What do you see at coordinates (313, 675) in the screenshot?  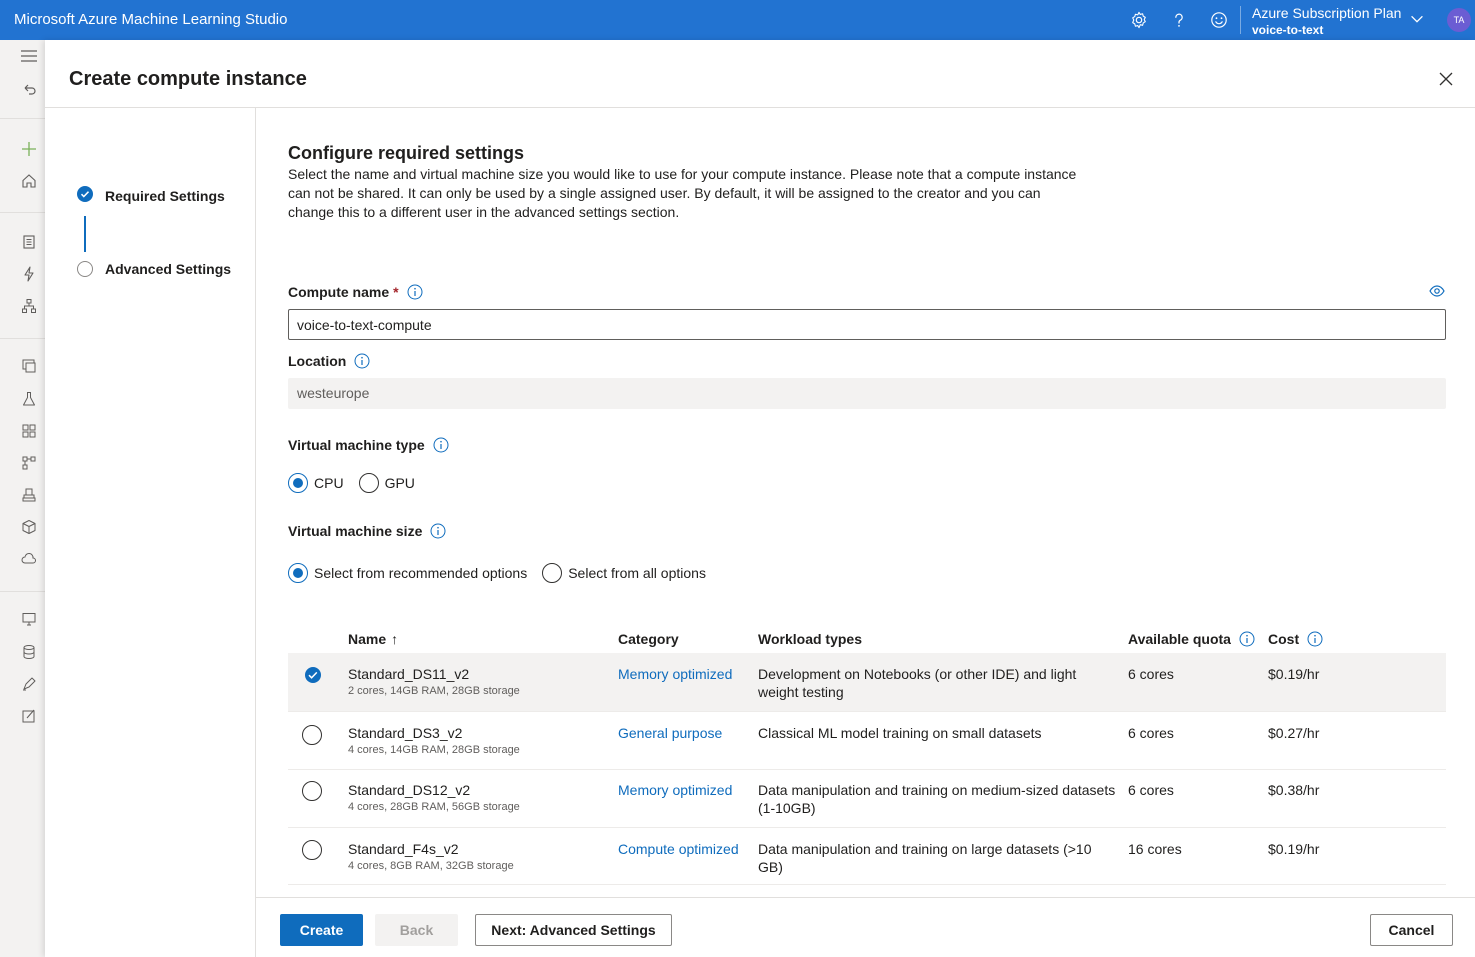 I see `row-selected-check-icon` at bounding box center [313, 675].